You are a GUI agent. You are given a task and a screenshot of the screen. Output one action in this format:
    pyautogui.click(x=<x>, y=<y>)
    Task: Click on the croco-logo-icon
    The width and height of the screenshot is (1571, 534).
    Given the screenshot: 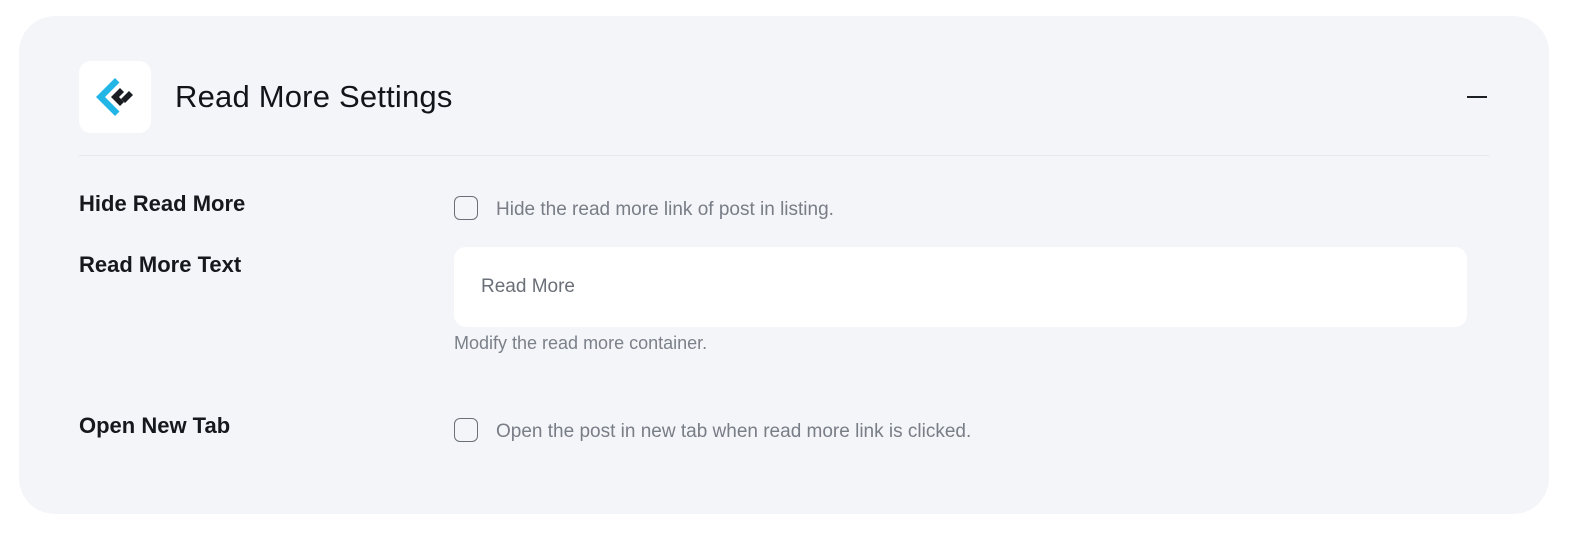 What is the action you would take?
    pyautogui.click(x=115, y=97)
    